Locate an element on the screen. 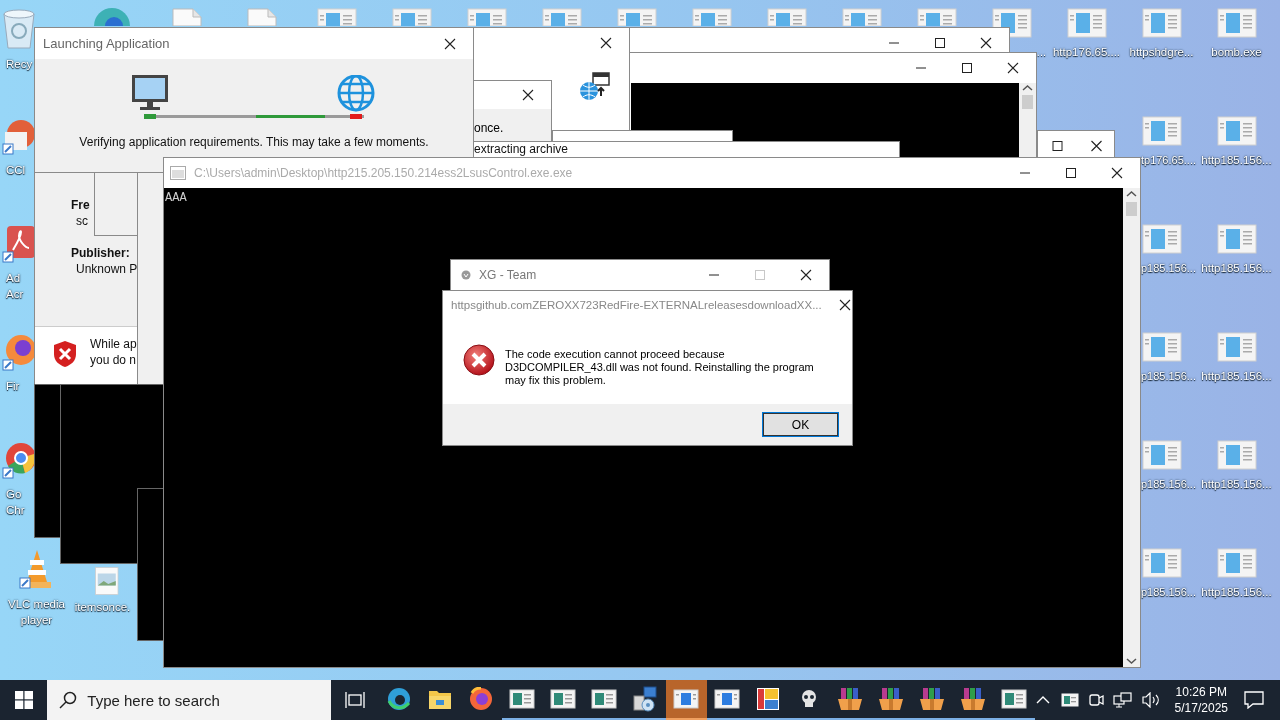 This screenshot has height=720, width=1280. desktop-icon-label: VLC media player is located at coordinates (37, 612).